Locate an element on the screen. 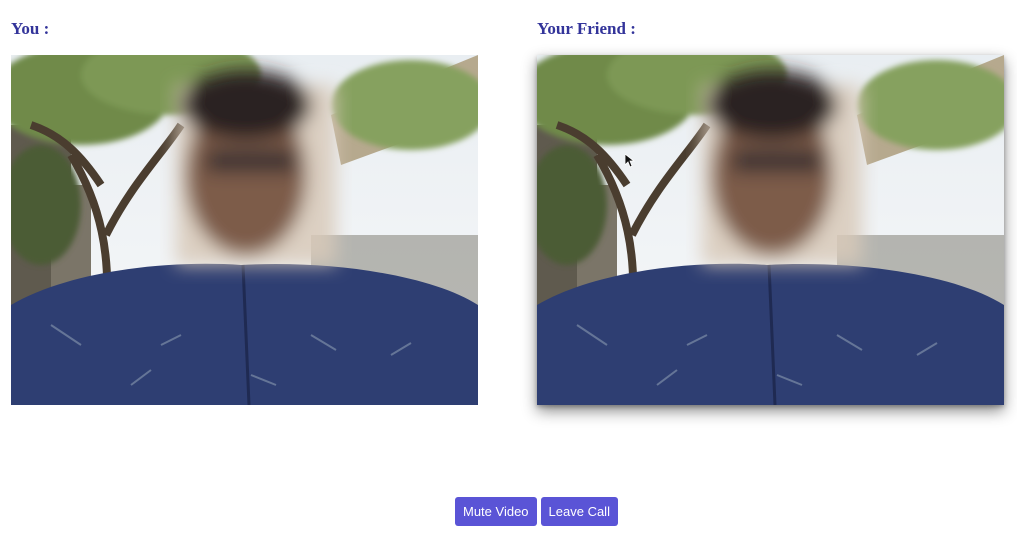 This screenshot has width=1017, height=537. mouse-cursor-icon is located at coordinates (630, 161).